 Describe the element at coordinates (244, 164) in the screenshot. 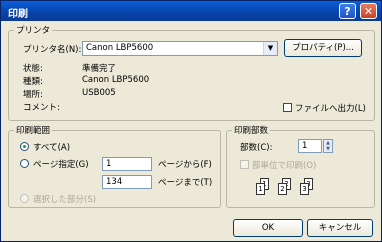

I see `collate-checkbox` at that location.